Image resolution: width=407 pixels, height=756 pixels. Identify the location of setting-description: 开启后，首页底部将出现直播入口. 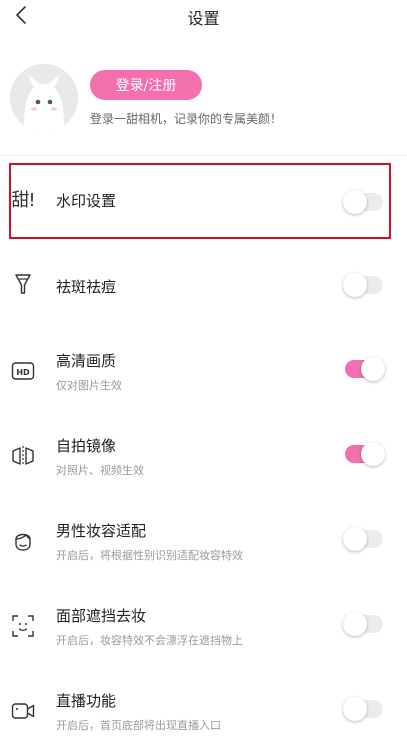
(138, 725).